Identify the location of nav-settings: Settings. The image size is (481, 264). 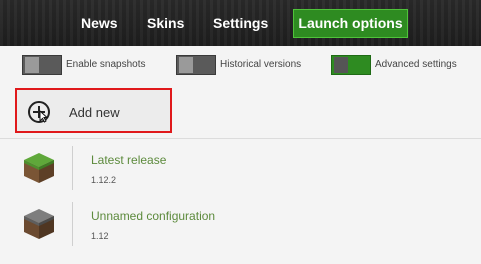
(240, 23).